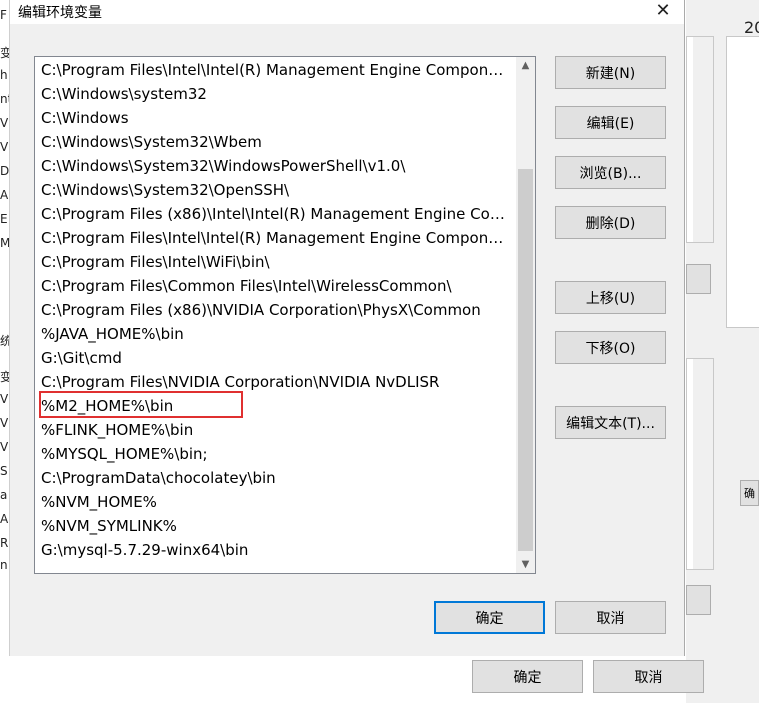  Describe the element at coordinates (276, 142) in the screenshot. I see `path-list-item: C:\Windows\System32\Wbem` at that location.